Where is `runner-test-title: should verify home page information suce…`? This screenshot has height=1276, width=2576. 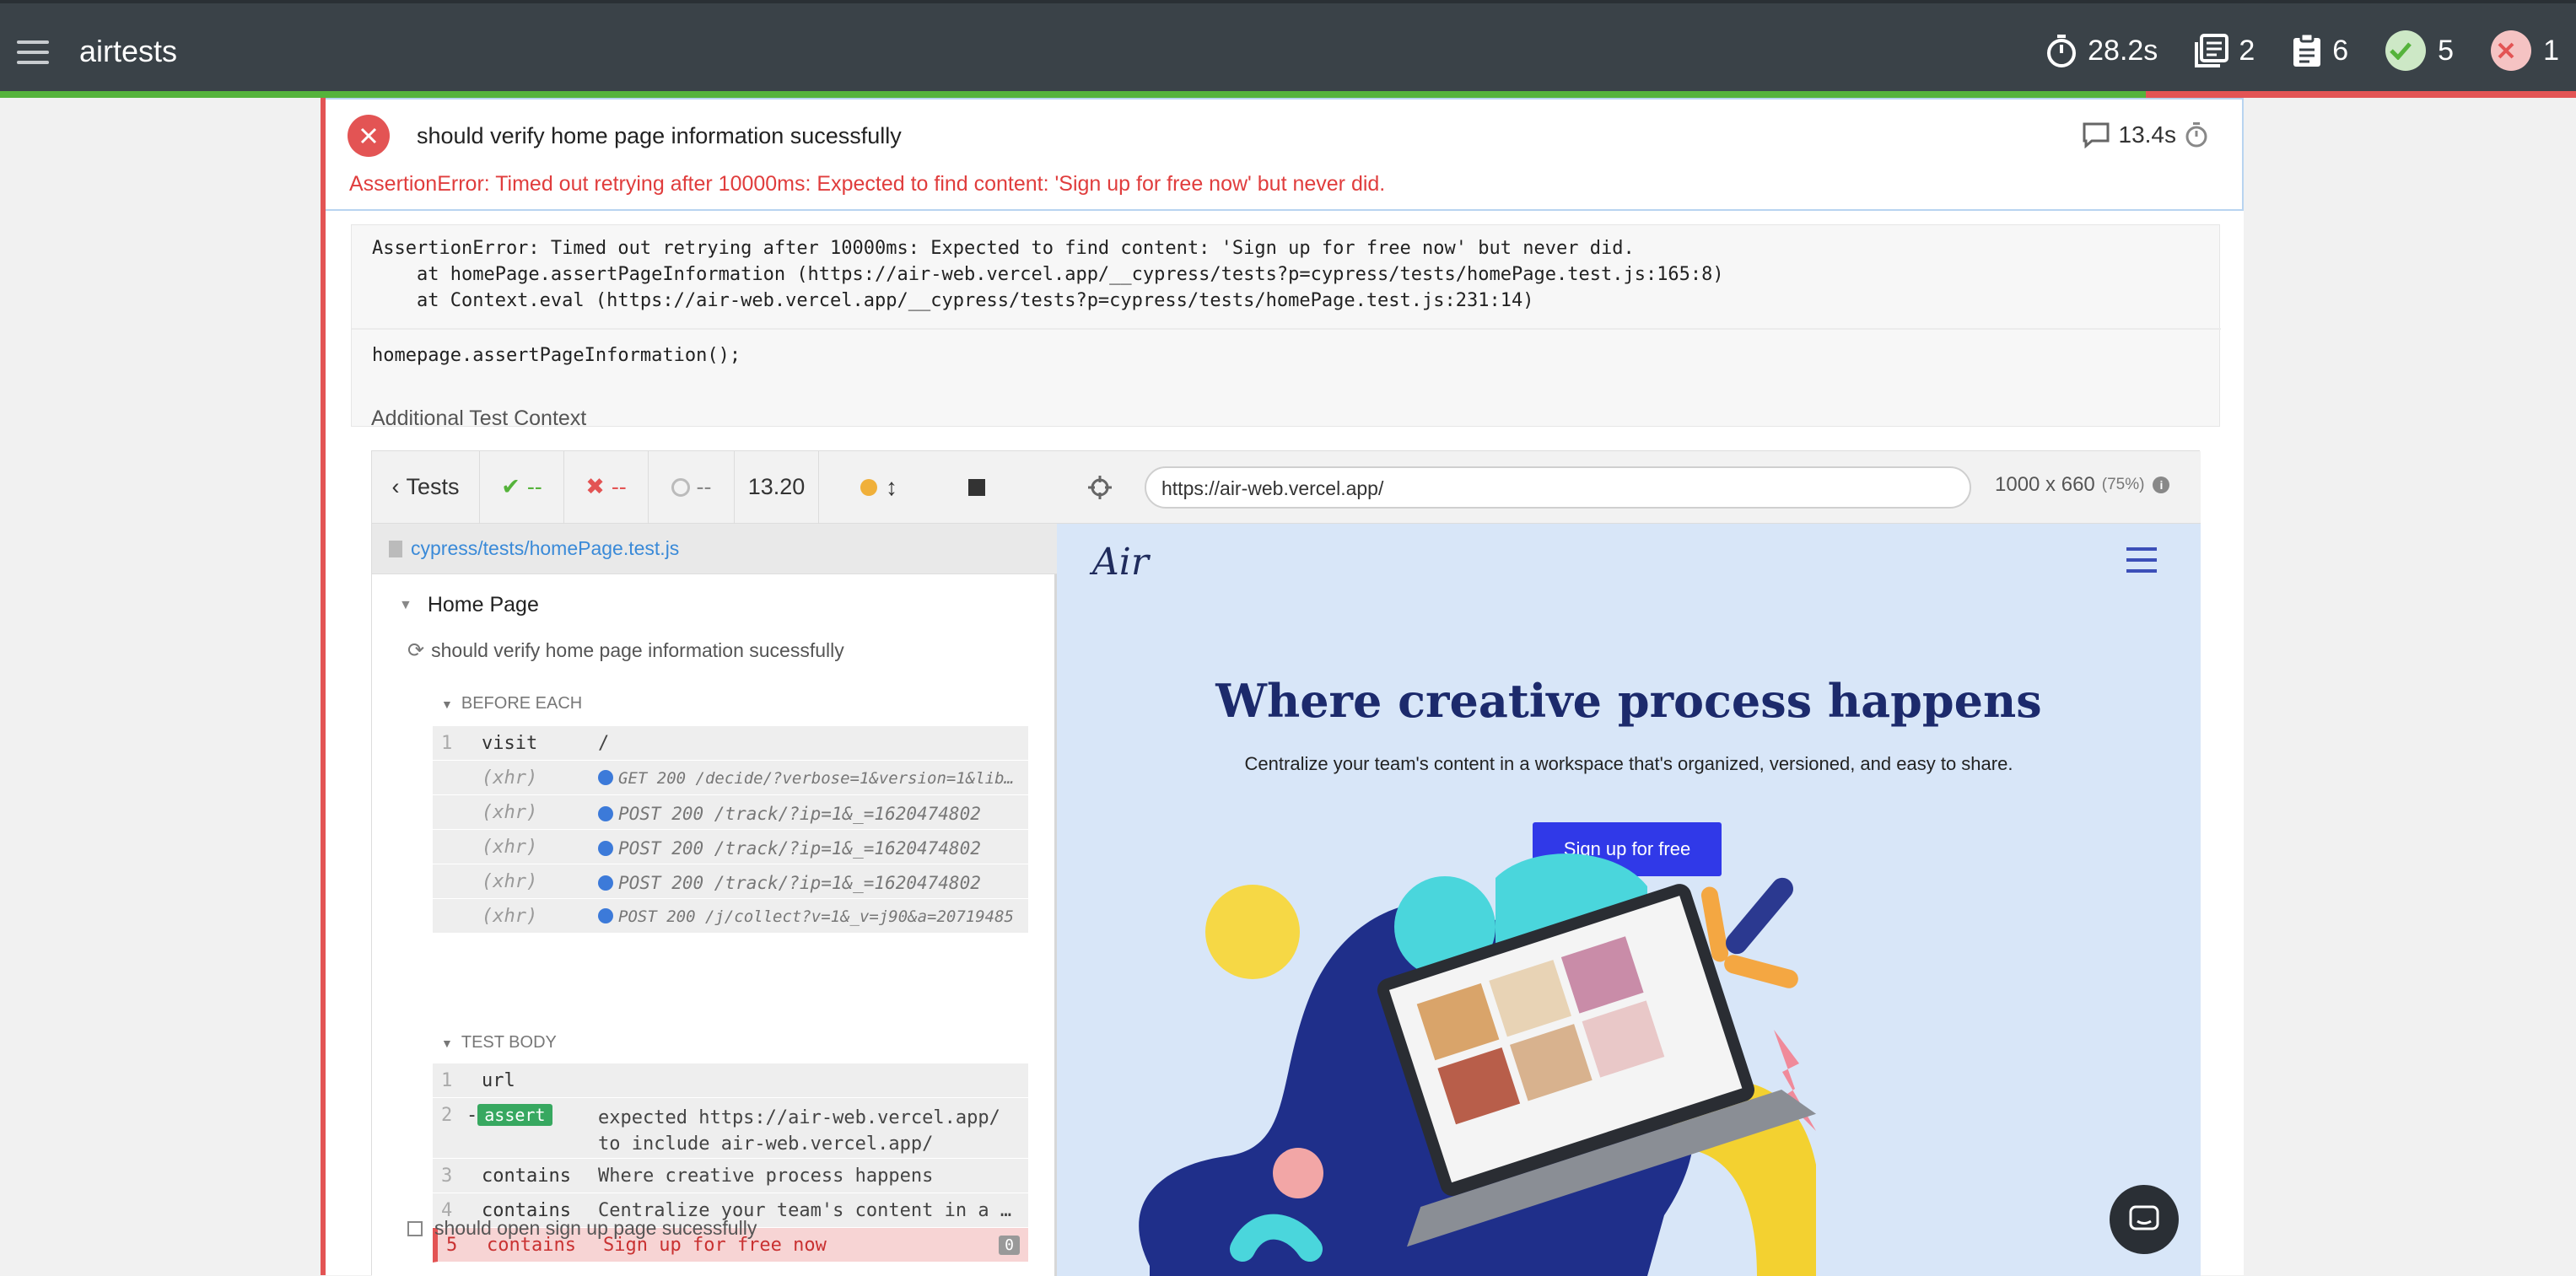 runner-test-title: should verify home page information suce… is located at coordinates (637, 650).